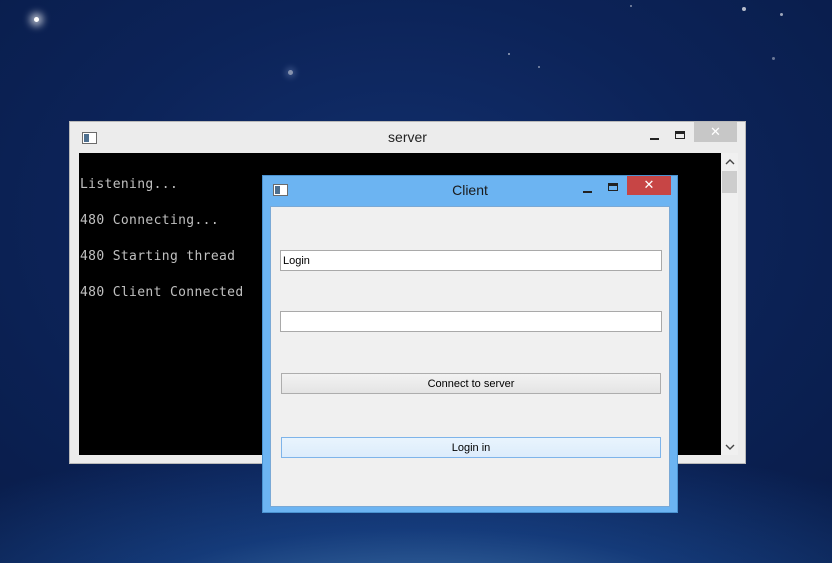  I want to click on client-maximize-button, so click(613, 187).